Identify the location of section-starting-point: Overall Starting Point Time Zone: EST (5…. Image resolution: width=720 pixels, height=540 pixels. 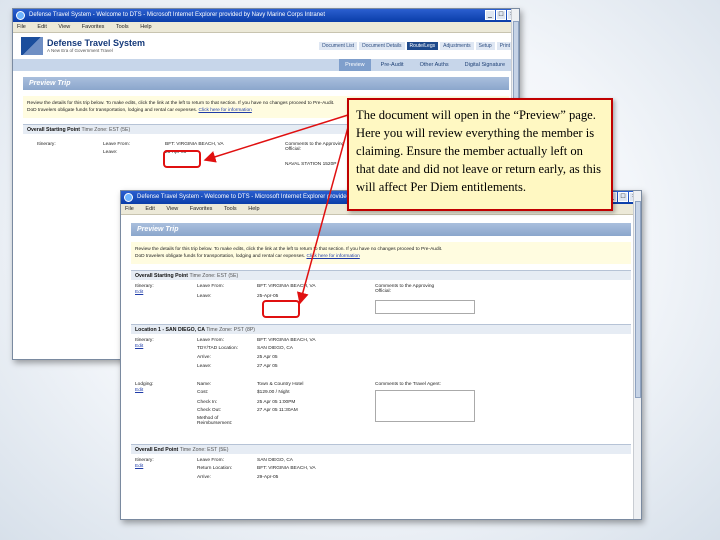
(381, 275).